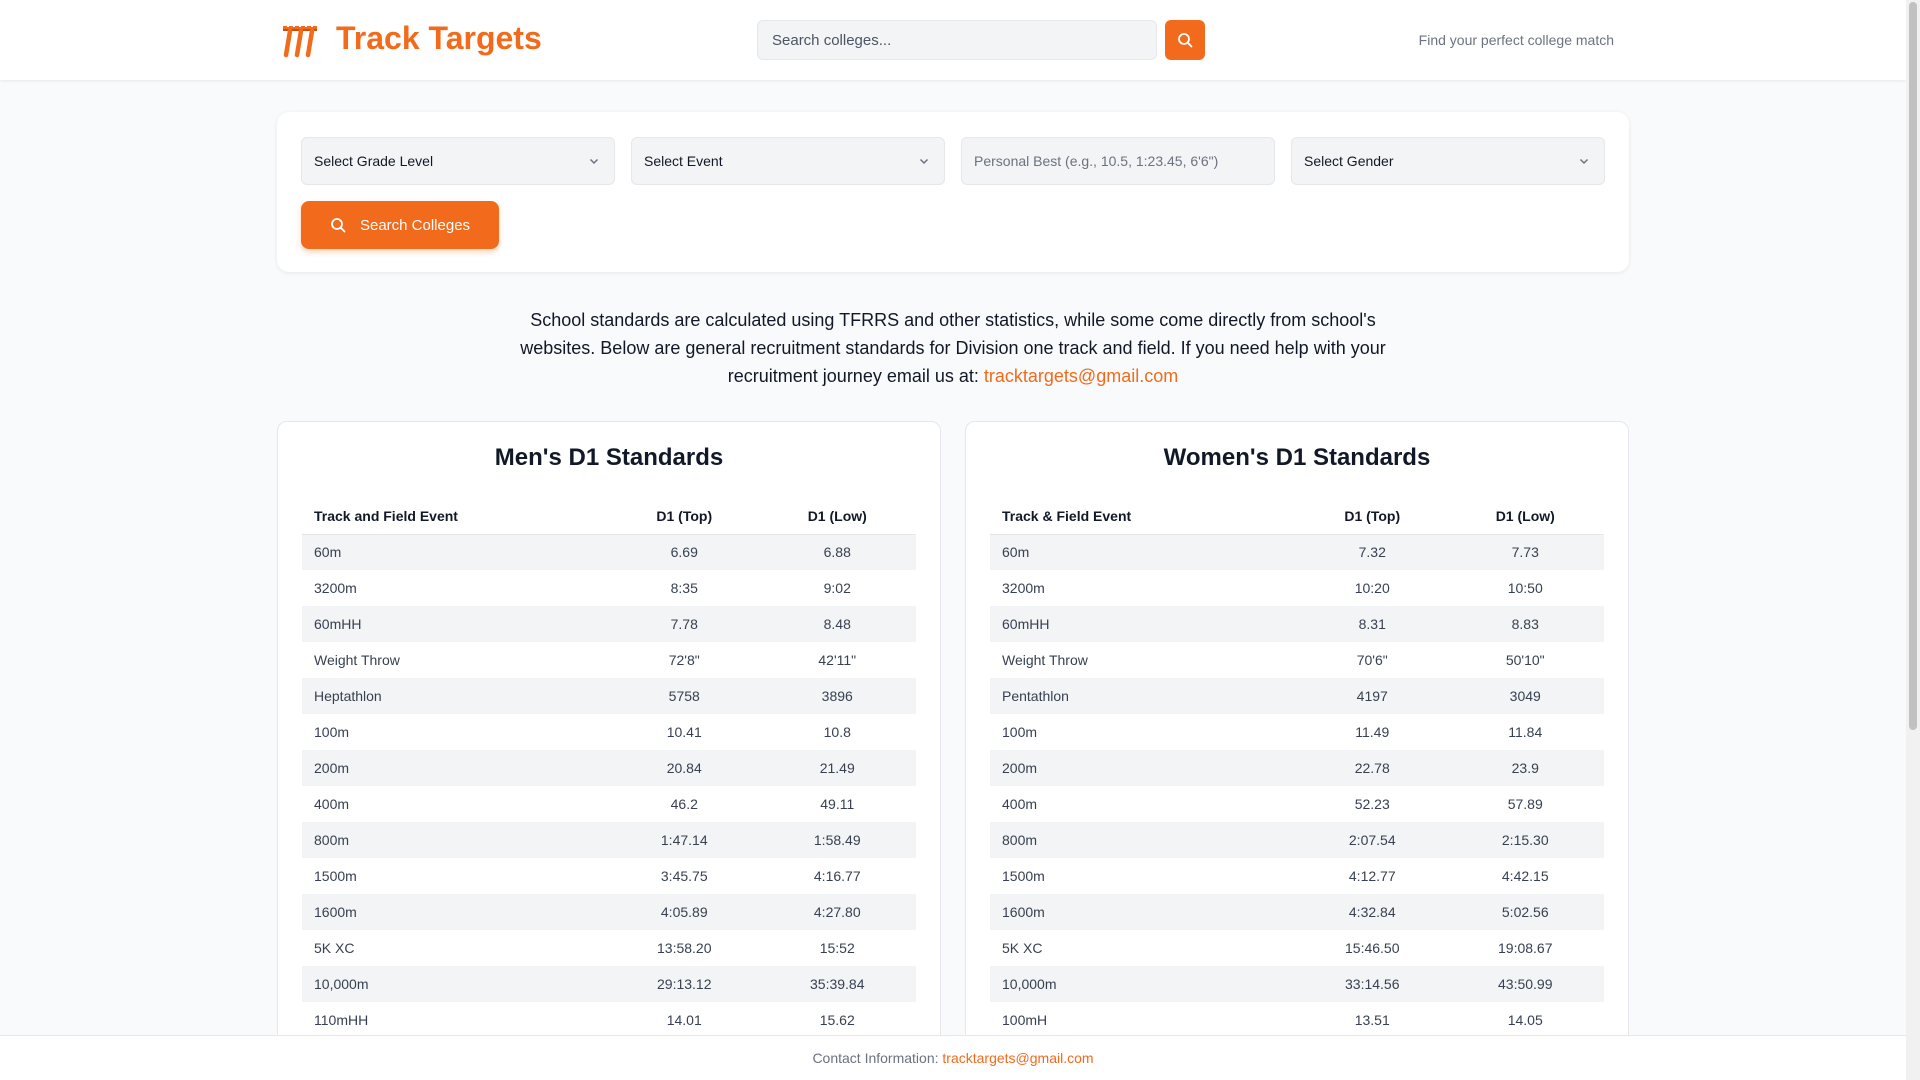 The height and width of the screenshot is (1080, 1920). I want to click on scrollbar-thumb, so click(1913, 366).